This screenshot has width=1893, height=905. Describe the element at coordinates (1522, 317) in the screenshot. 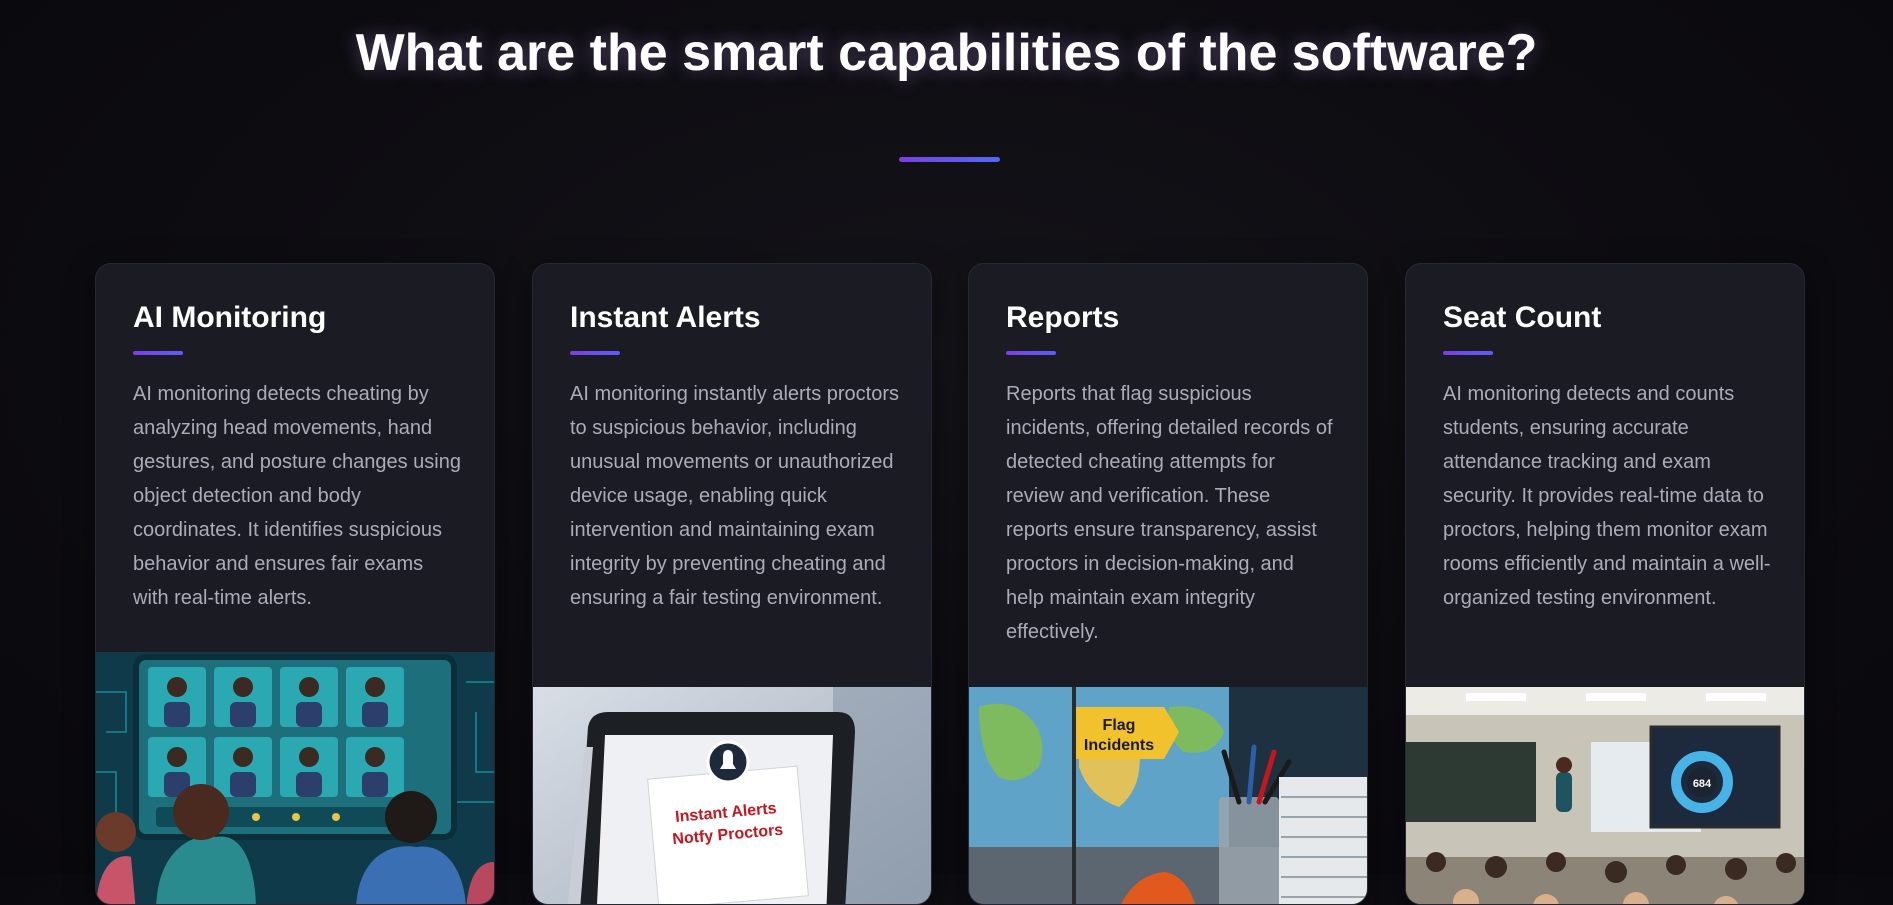

I see `card-title: Seat Count` at that location.